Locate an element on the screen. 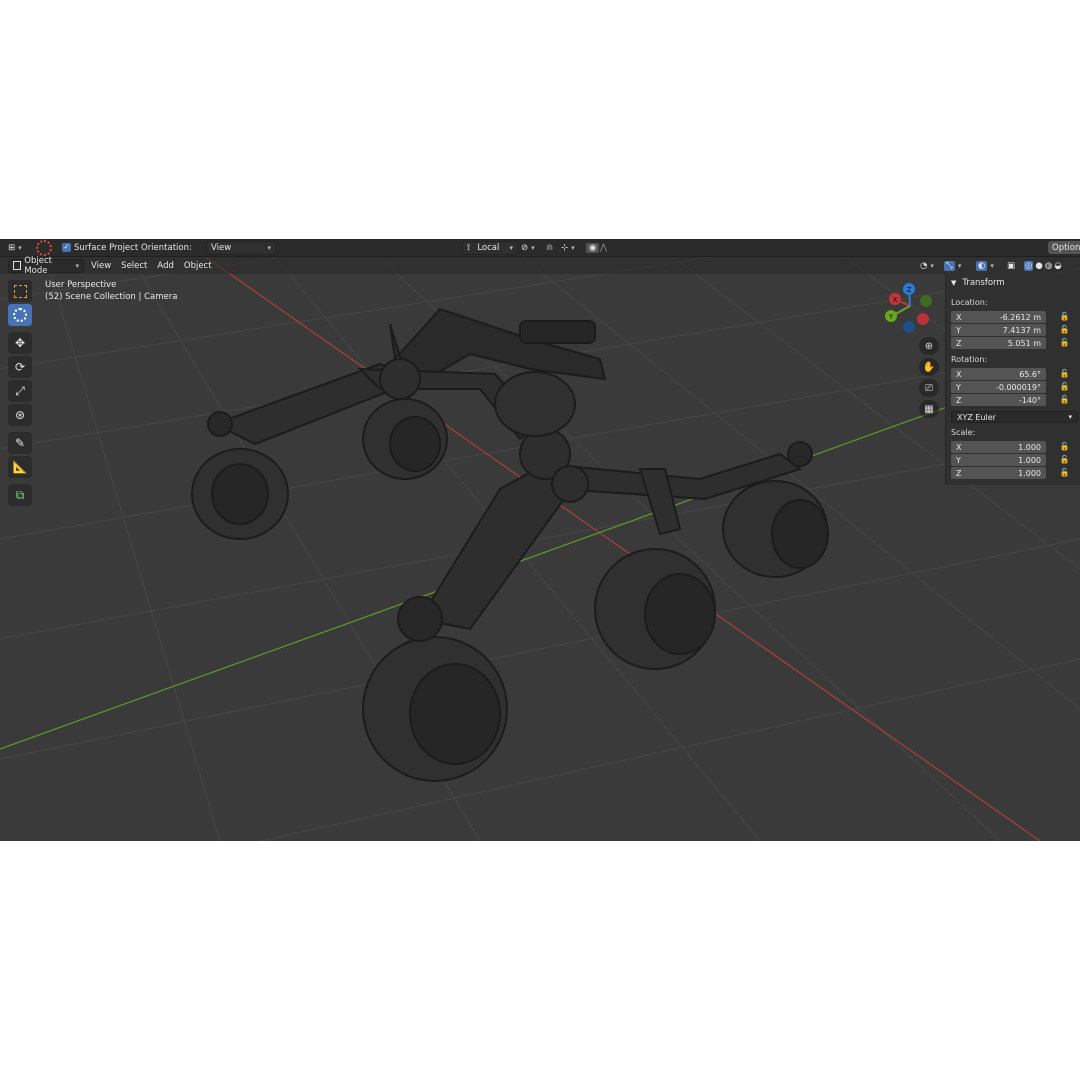 This screenshot has width=1080, height=1080. overlay-toggle: ◐ ▾ is located at coordinates (985, 265).